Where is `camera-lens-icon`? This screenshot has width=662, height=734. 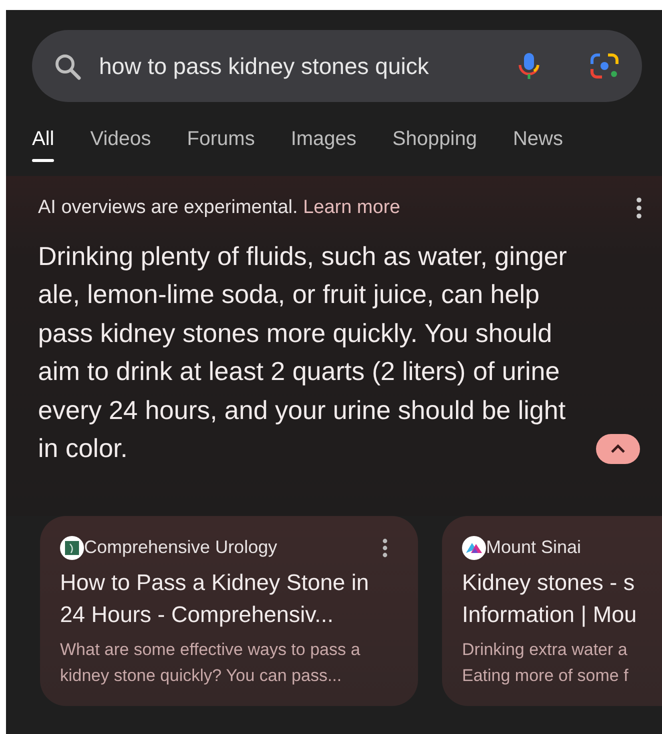 camera-lens-icon is located at coordinates (604, 66).